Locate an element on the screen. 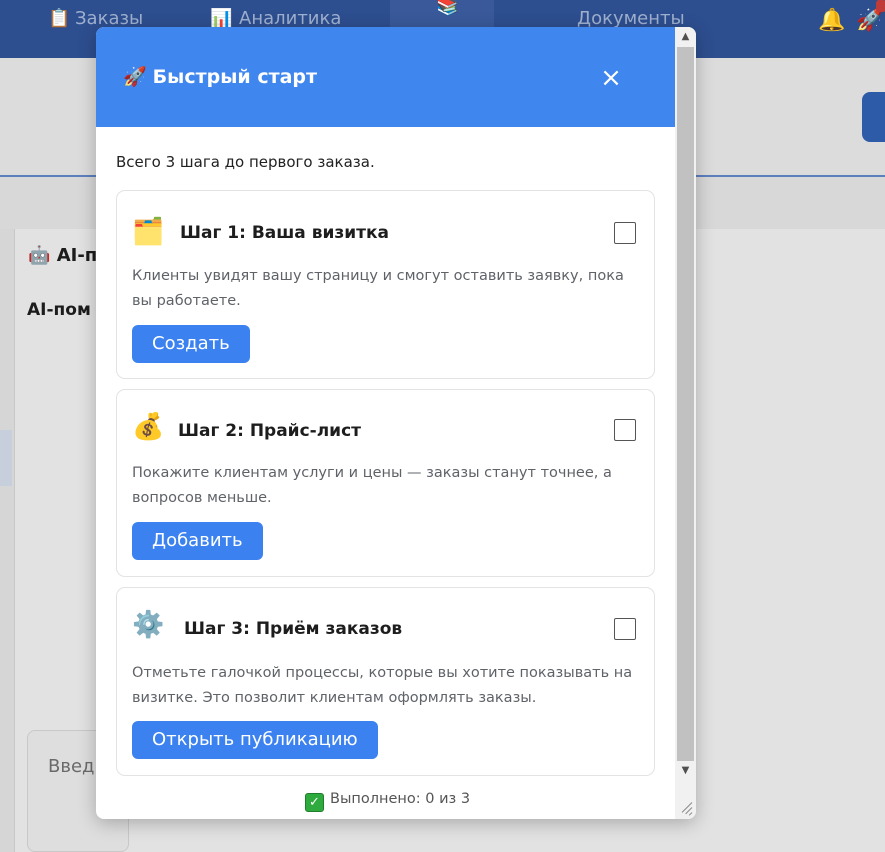 Image resolution: width=885 pixels, height=852 pixels. clipboard-icon: 📋 is located at coordinates (59, 18).